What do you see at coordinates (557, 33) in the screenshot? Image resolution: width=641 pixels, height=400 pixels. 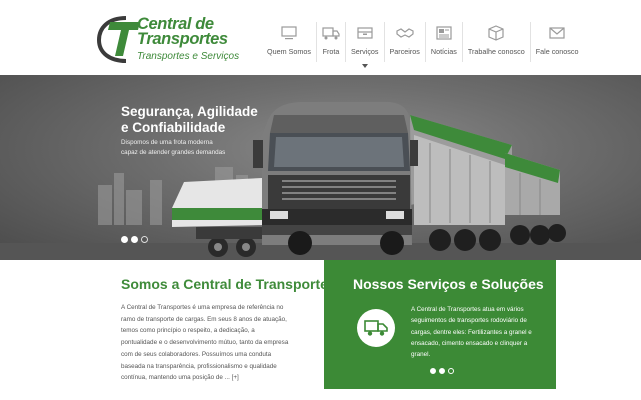 I see `envelope-icon` at bounding box center [557, 33].